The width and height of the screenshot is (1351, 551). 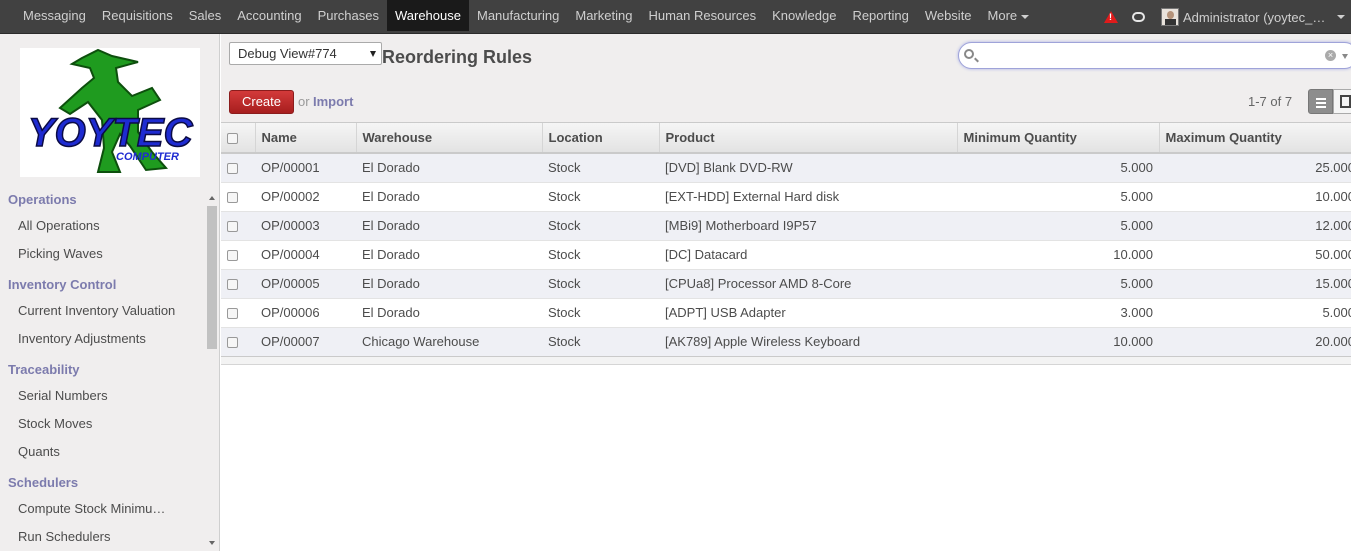 I want to click on import-link: Import, so click(x=333, y=101).